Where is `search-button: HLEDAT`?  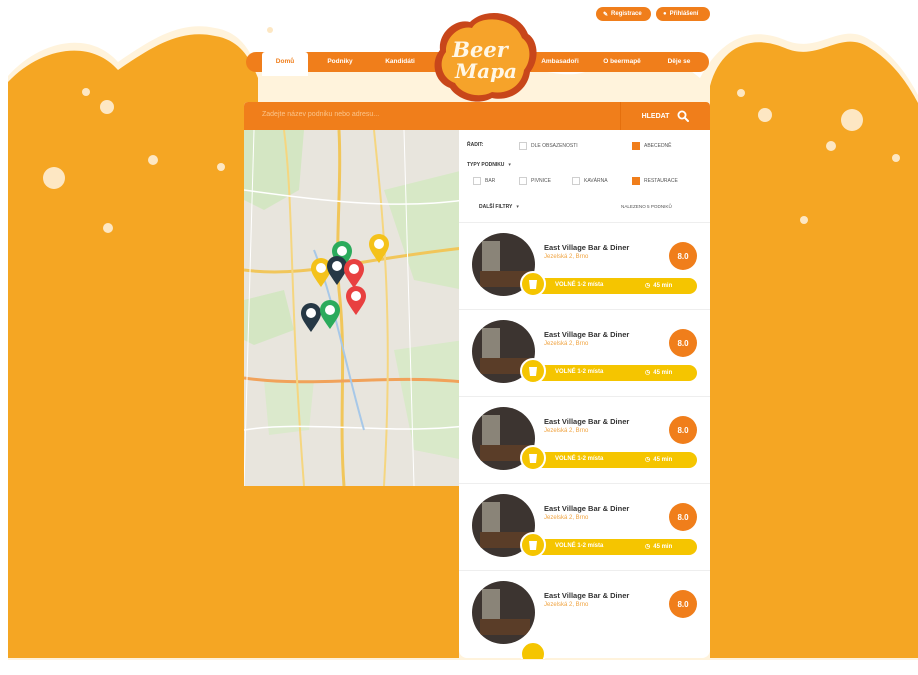 search-button: HLEDAT is located at coordinates (665, 116).